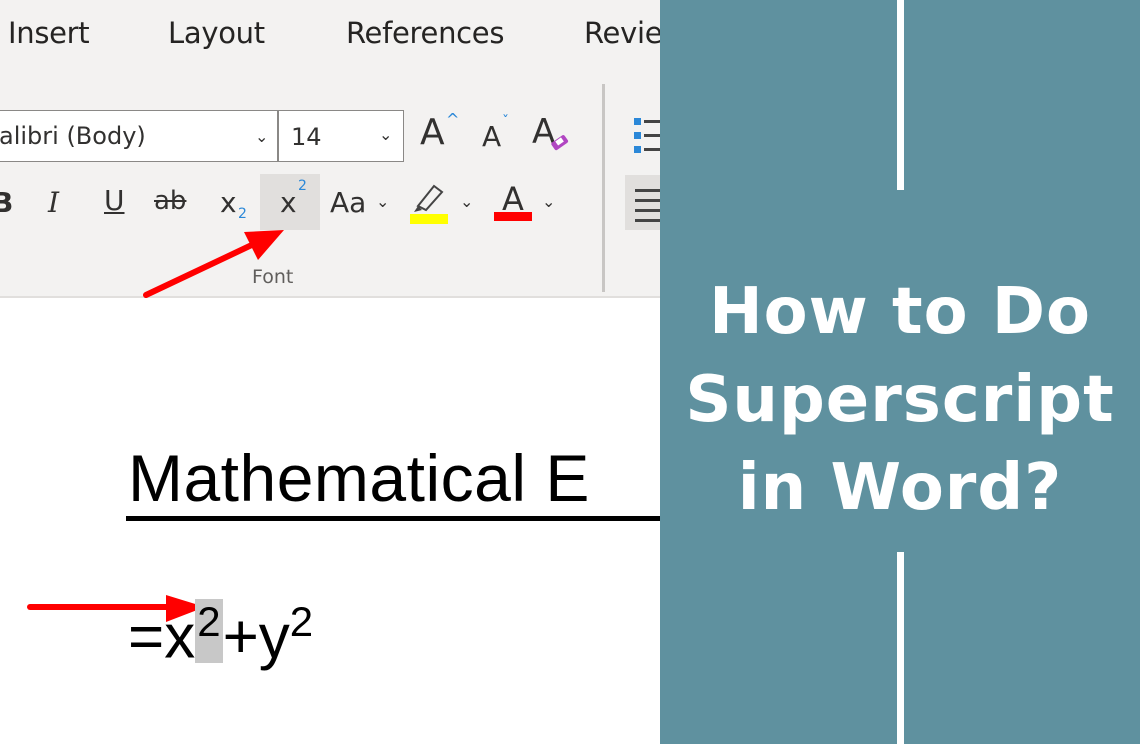 This screenshot has width=1140, height=744. Describe the element at coordinates (256, 637) in the screenshot. I see `equation-middle: +y` at that location.